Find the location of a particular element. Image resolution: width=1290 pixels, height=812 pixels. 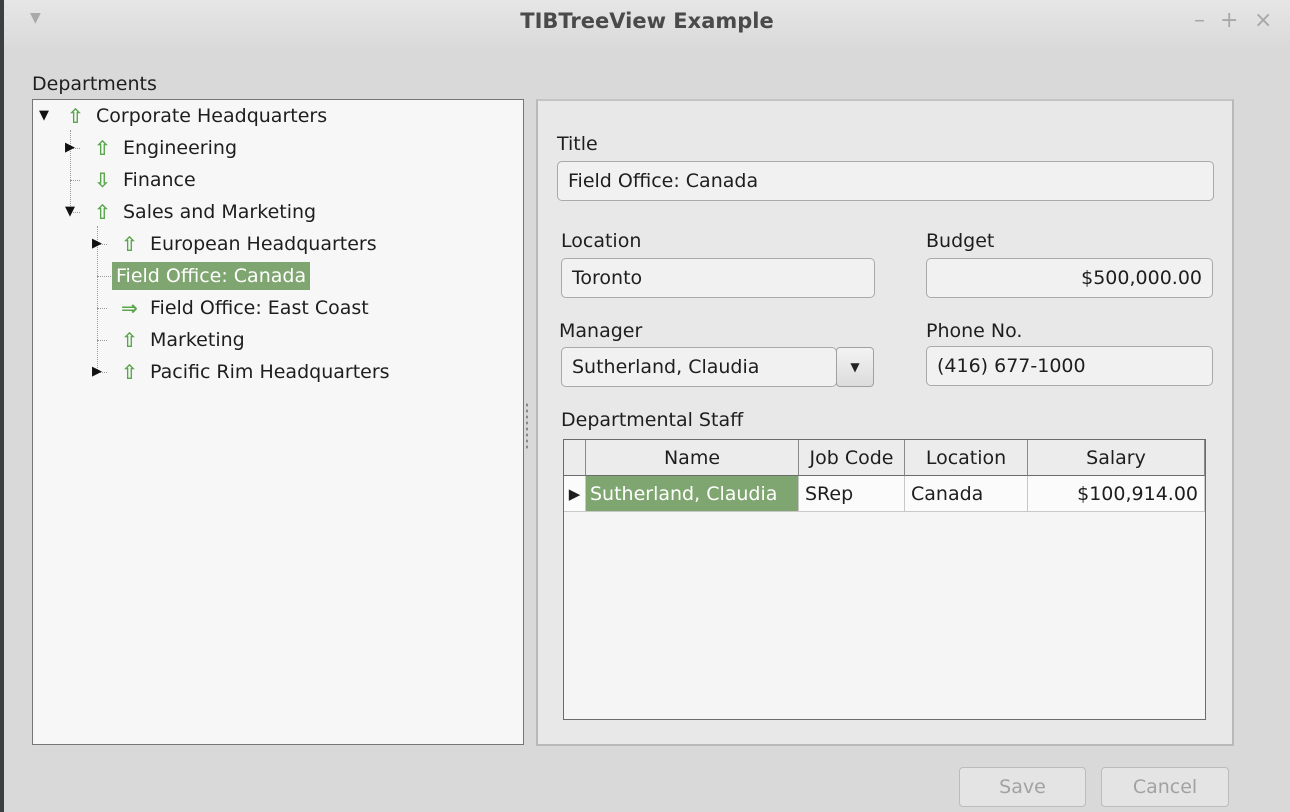

grid-cell-salary: $100,914.00 is located at coordinates (1116, 494).